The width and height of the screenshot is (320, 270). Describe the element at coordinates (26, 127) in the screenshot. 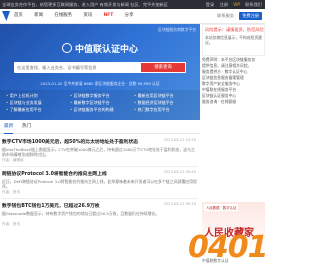

I see `tab-hot: 热门` at that location.